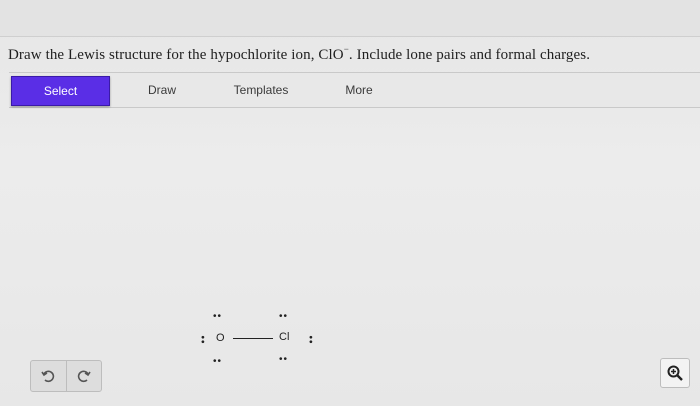  I want to click on undo-button, so click(48, 376).